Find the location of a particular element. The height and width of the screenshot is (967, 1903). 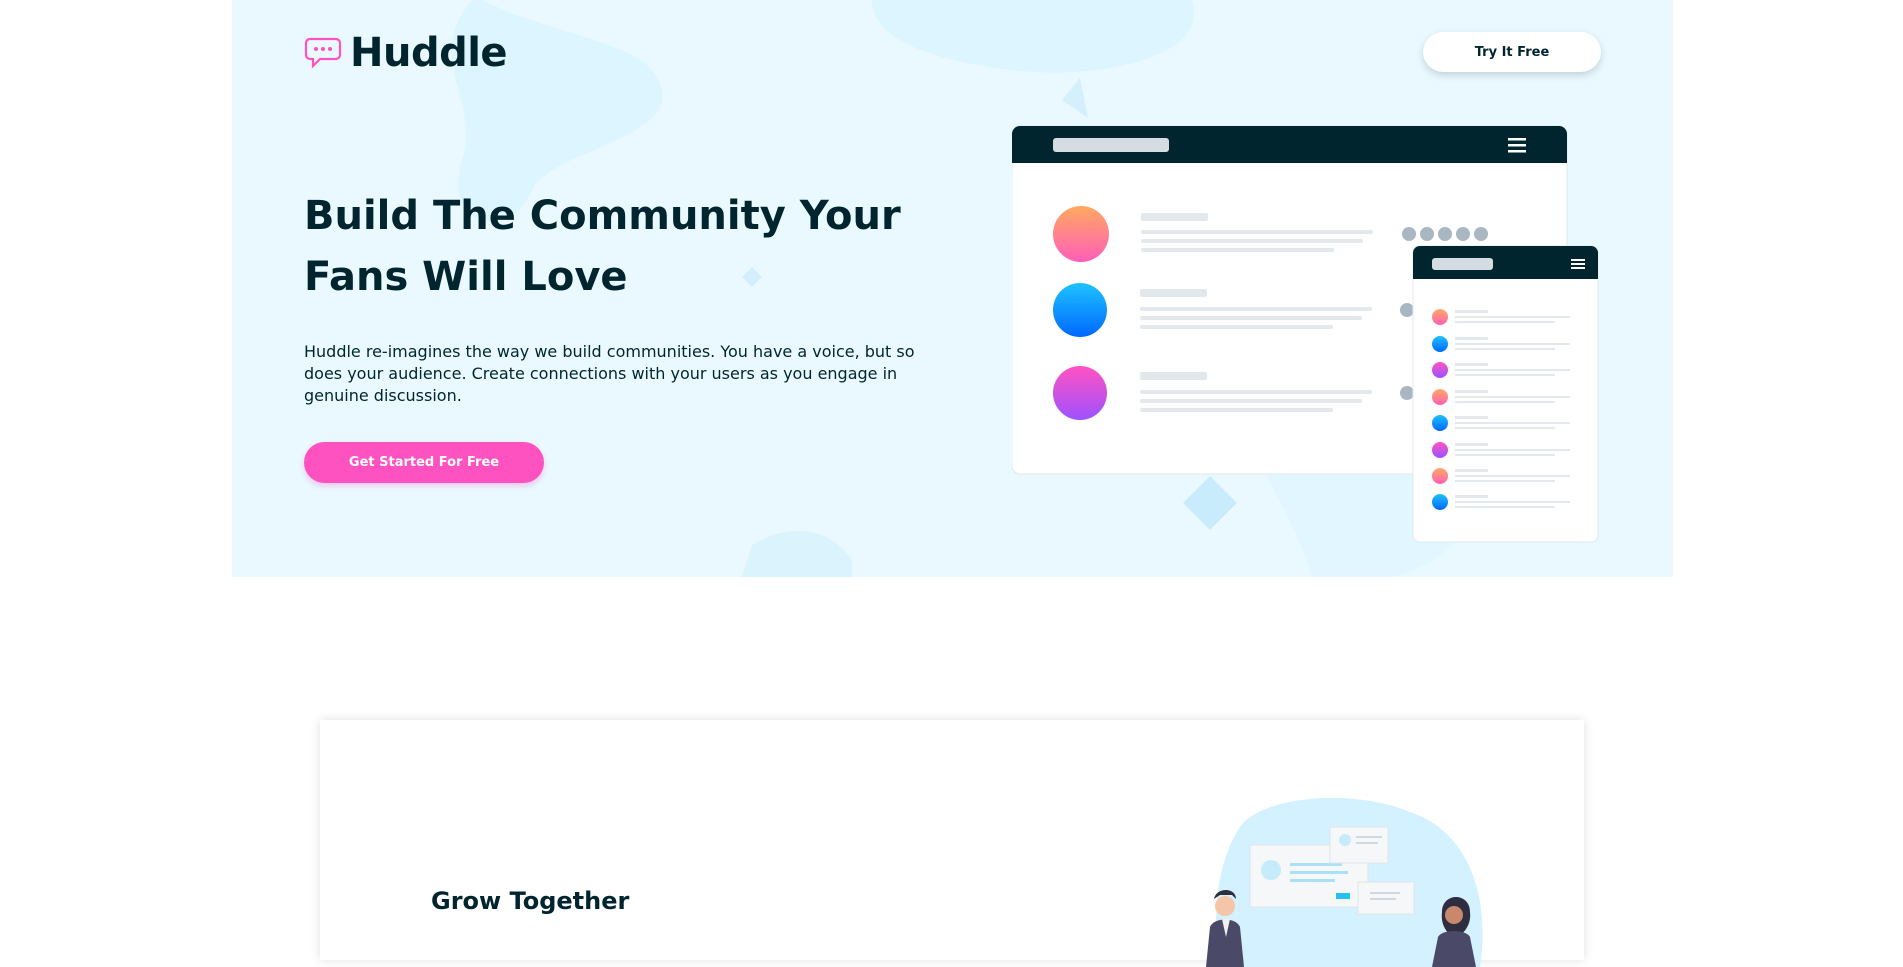

logo: Huddle is located at coordinates (406, 53).